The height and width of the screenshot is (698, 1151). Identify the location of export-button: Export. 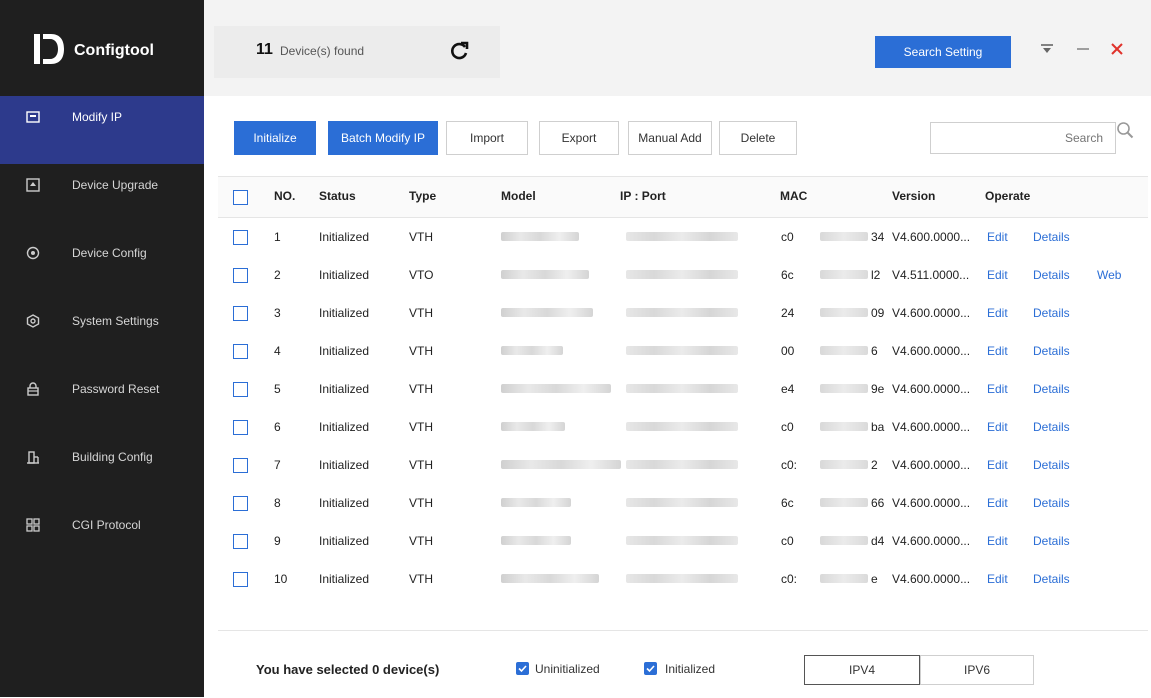
(579, 138).